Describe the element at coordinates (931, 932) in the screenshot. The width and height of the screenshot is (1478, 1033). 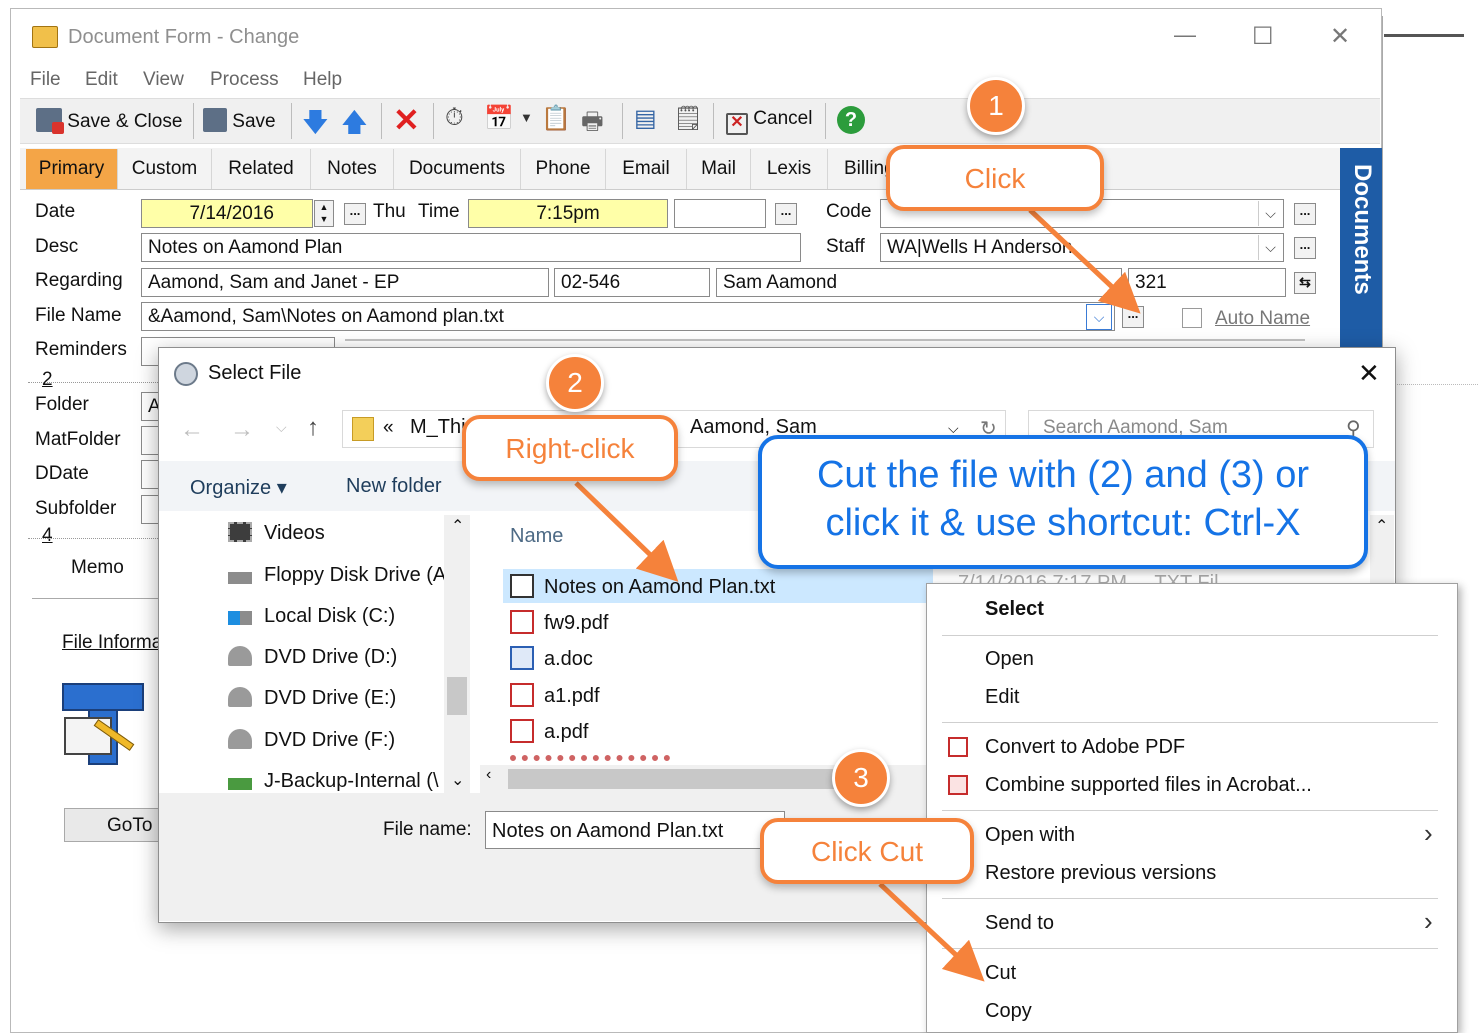
I see `arrow-to-cut` at that location.